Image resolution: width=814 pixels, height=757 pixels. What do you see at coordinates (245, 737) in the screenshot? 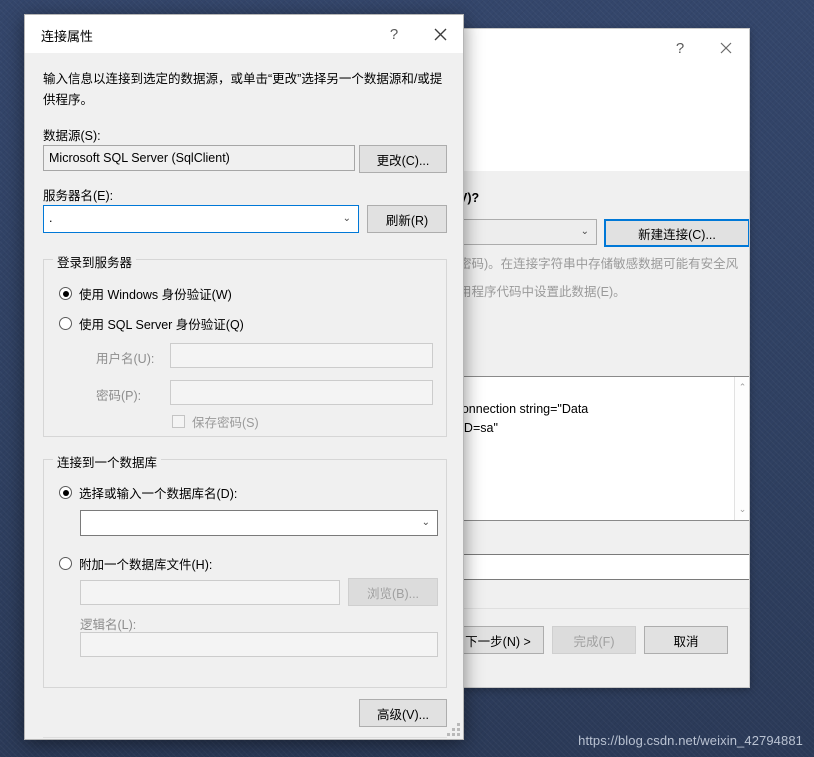
I see `dialog-footer-divider` at bounding box center [245, 737].